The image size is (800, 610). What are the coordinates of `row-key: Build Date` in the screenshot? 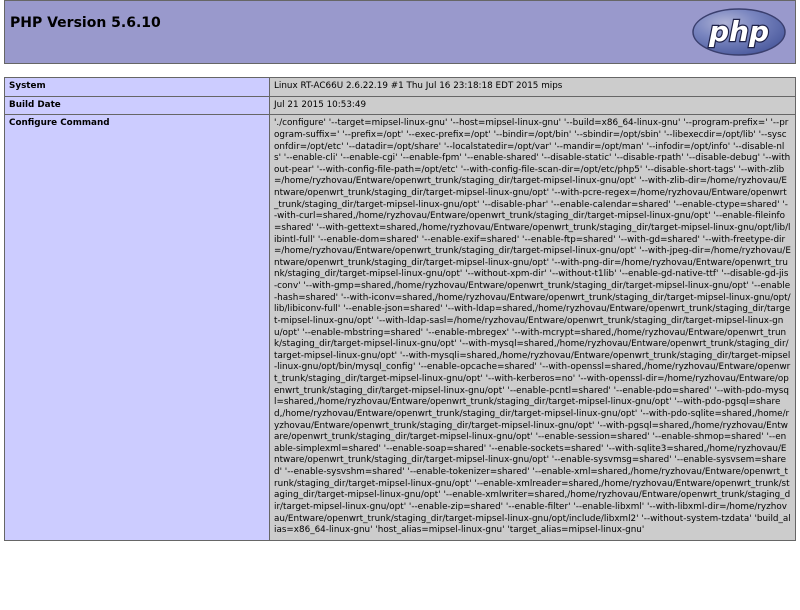 It's located at (137, 105).